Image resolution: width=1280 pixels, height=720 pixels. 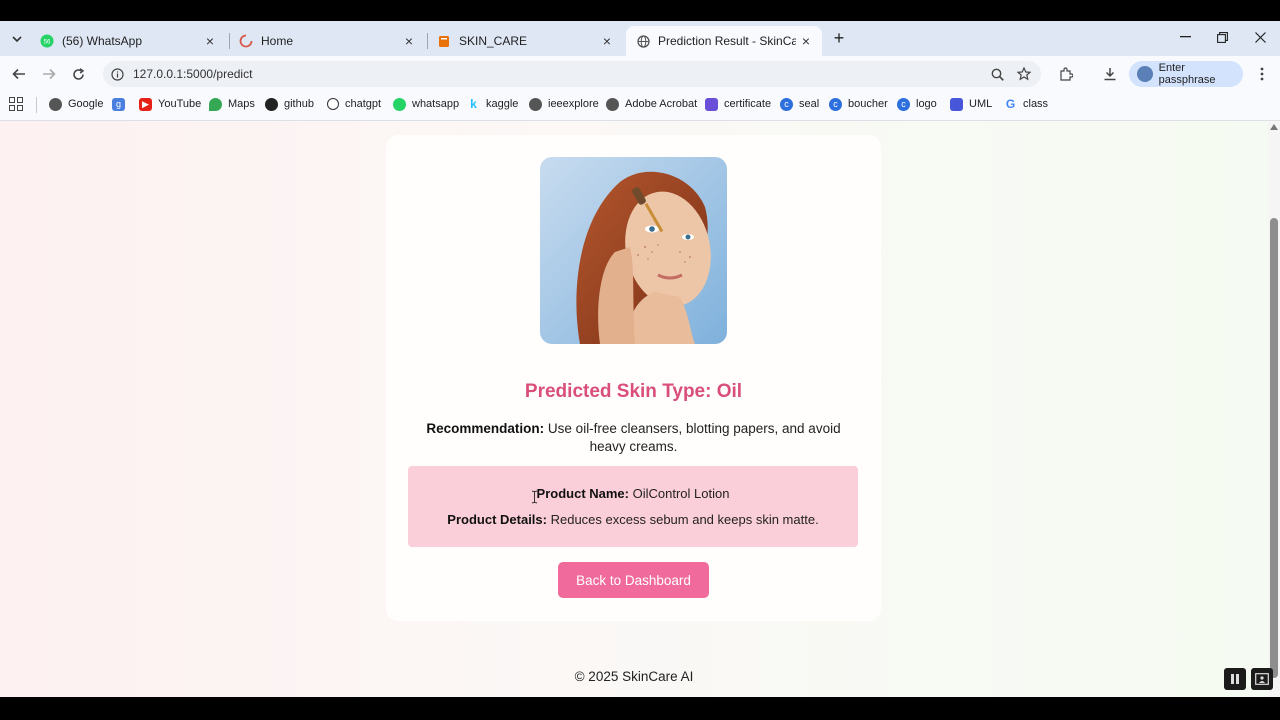 I want to click on text-cursor-icon, so click(x=534, y=497).